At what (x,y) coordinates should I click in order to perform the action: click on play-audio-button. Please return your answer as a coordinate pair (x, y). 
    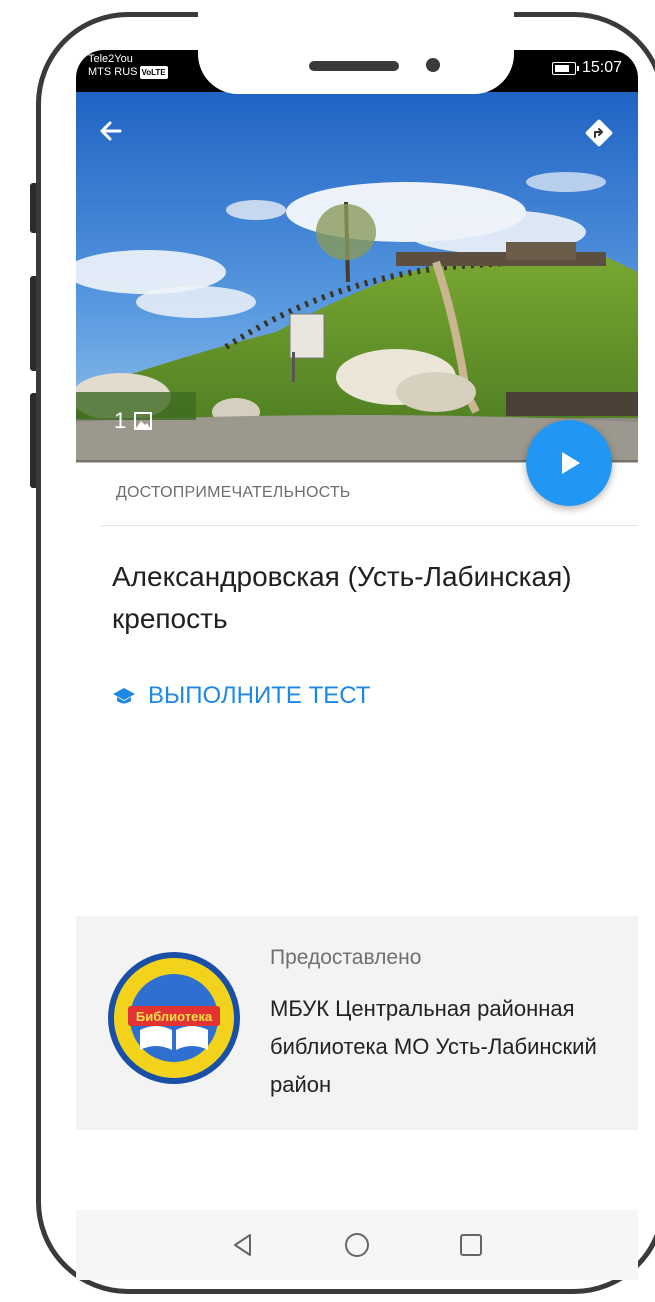
    Looking at the image, I should click on (569, 463).